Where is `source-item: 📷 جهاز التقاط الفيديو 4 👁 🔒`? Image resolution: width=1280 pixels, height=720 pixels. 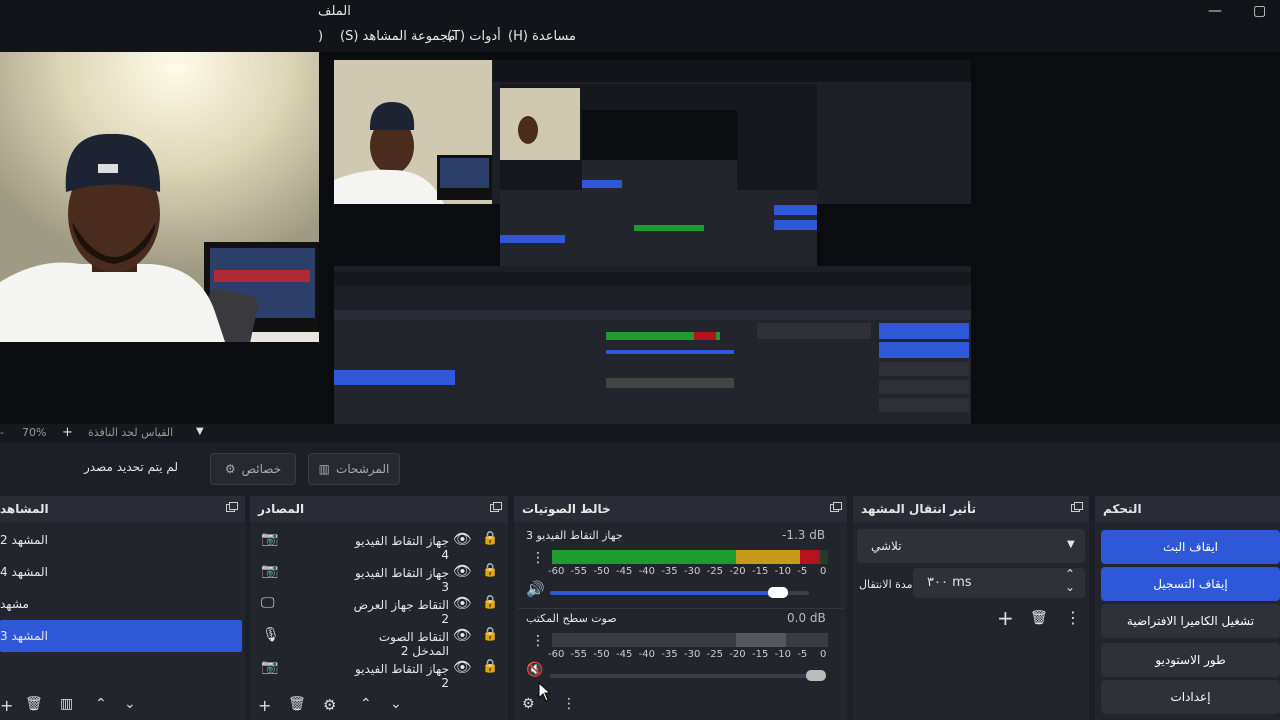
source-item: 📷 جهاز التقاط الفيديو 4 👁 🔒 is located at coordinates (379, 543).